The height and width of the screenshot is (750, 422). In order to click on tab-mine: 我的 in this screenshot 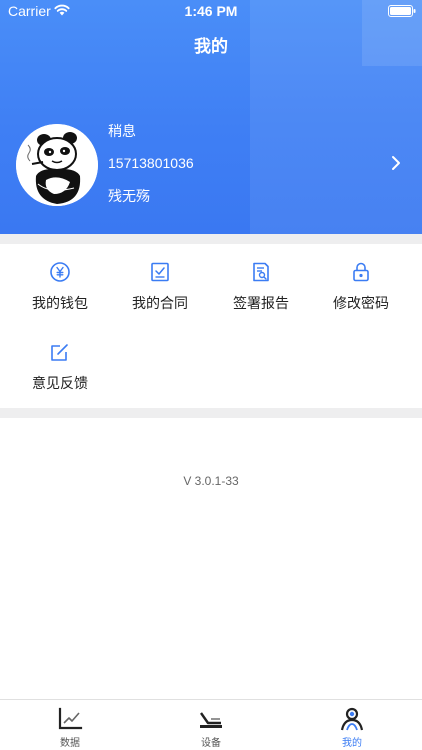, I will do `click(352, 725)`.